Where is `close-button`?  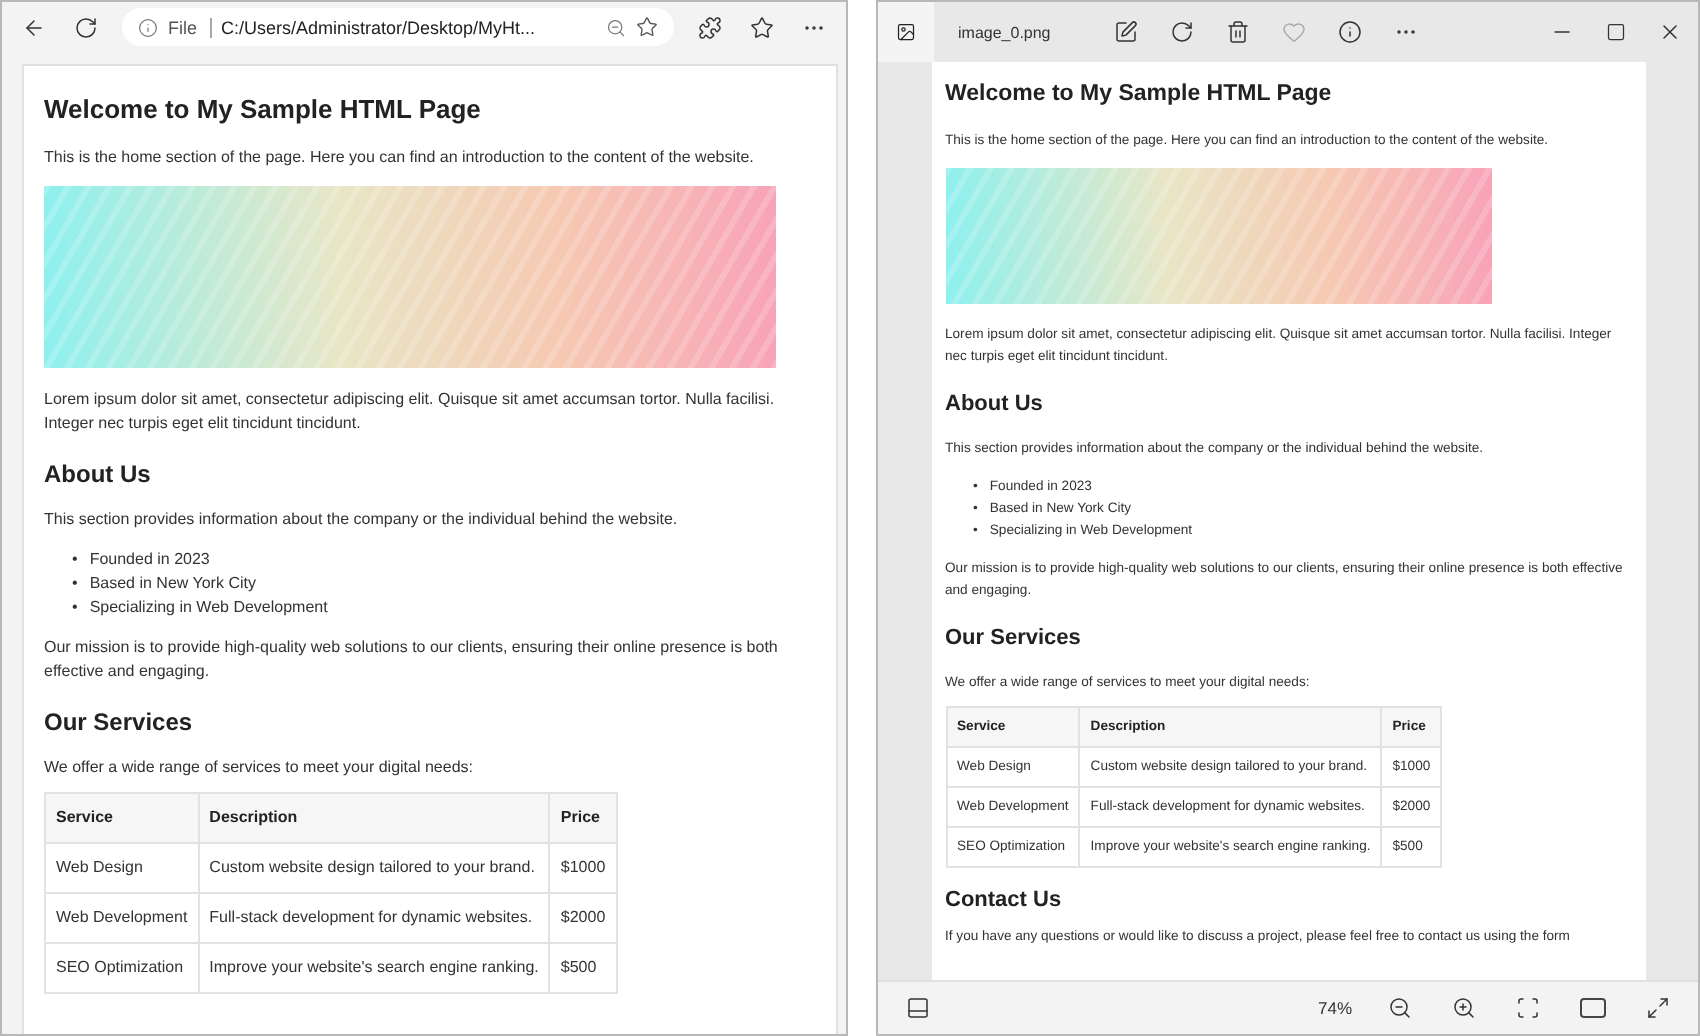 close-button is located at coordinates (1670, 32).